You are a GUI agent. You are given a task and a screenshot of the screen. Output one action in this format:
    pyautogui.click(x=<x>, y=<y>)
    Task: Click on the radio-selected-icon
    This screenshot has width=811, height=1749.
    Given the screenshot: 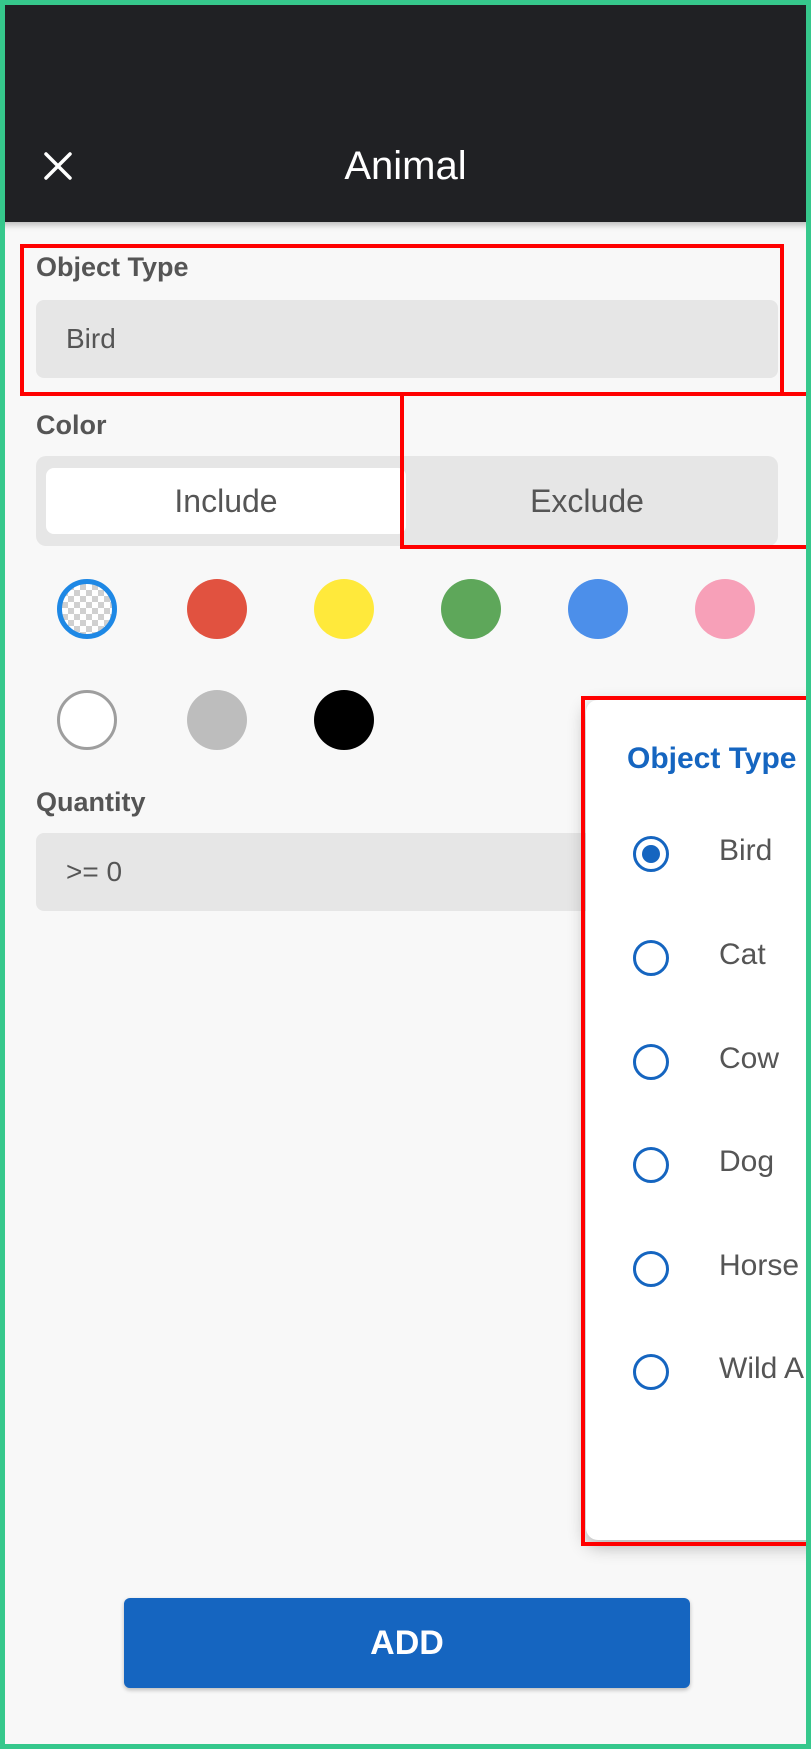 What is the action you would take?
    pyautogui.click(x=651, y=854)
    